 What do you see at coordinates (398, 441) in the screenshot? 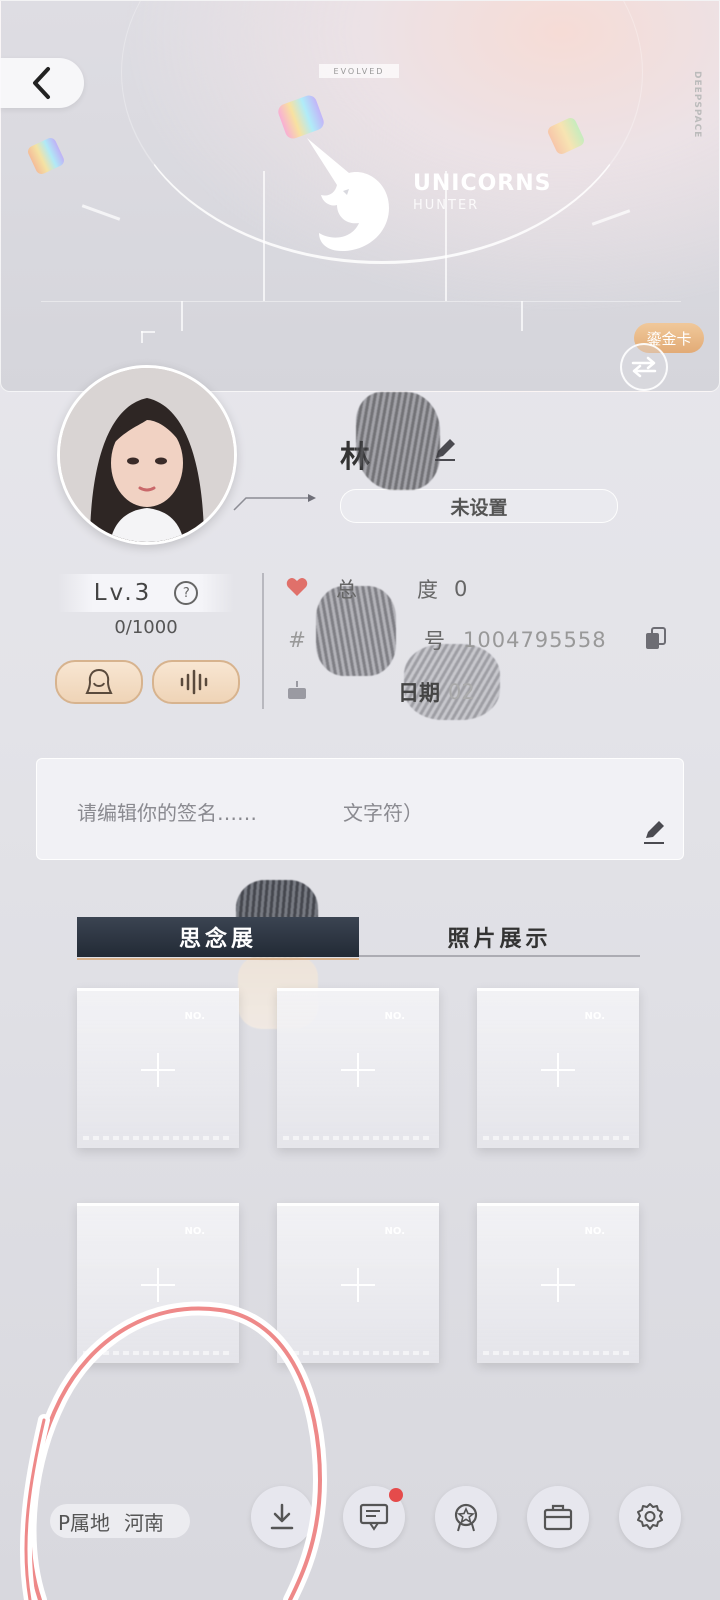
I see `redaction-scribble` at bounding box center [398, 441].